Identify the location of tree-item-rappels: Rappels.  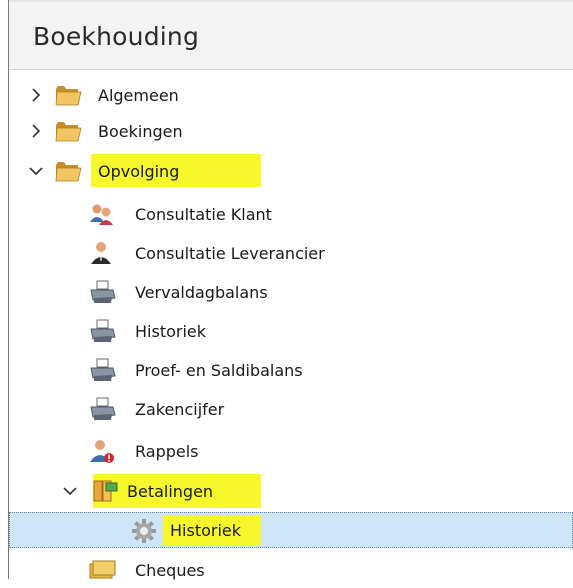
(291, 451).